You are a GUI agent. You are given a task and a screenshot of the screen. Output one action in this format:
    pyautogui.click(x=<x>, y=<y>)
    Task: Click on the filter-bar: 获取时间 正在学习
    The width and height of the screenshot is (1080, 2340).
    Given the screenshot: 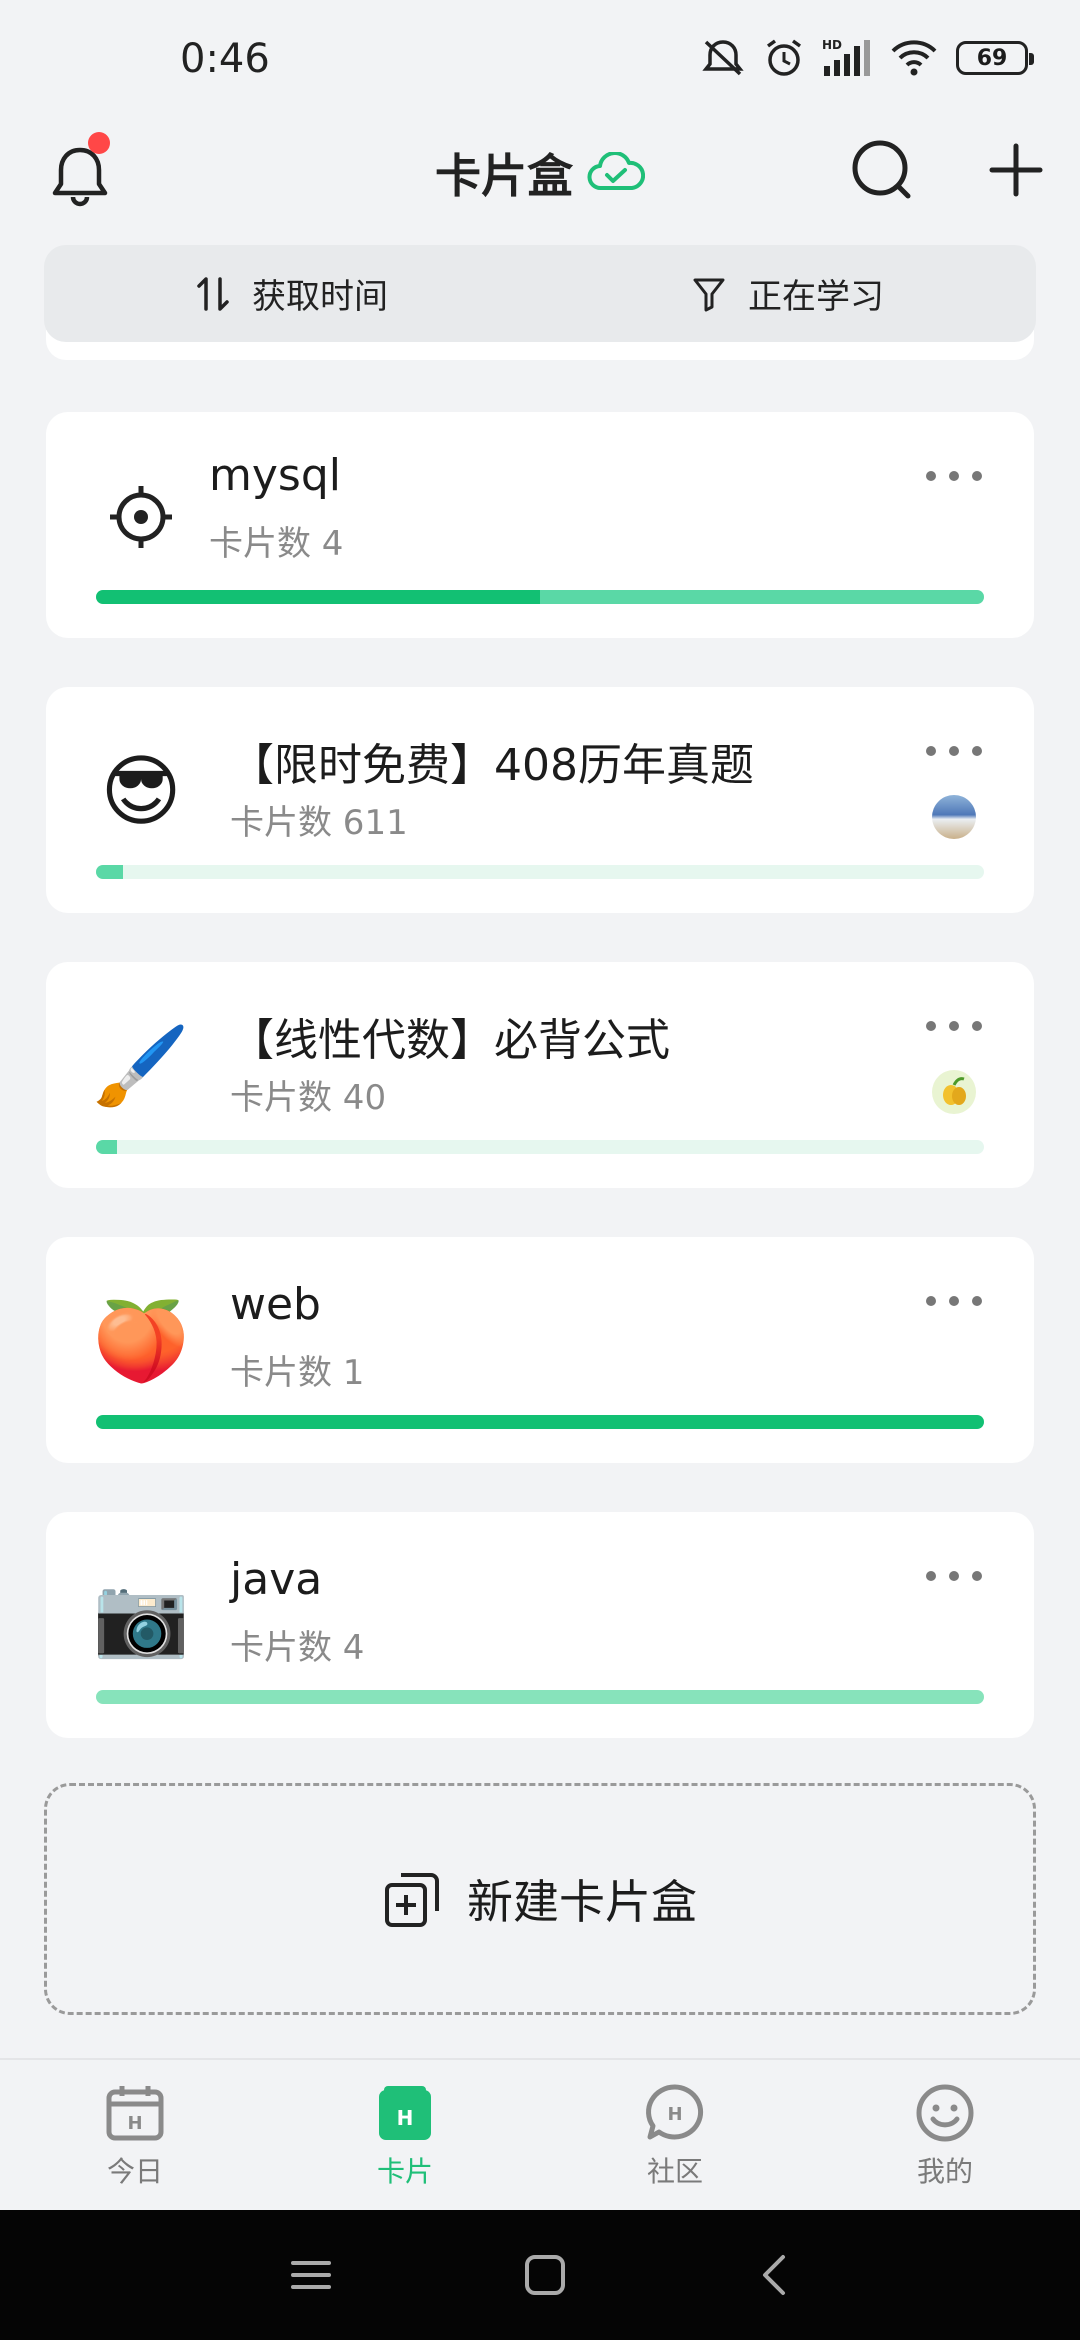 What is the action you would take?
    pyautogui.click(x=540, y=293)
    